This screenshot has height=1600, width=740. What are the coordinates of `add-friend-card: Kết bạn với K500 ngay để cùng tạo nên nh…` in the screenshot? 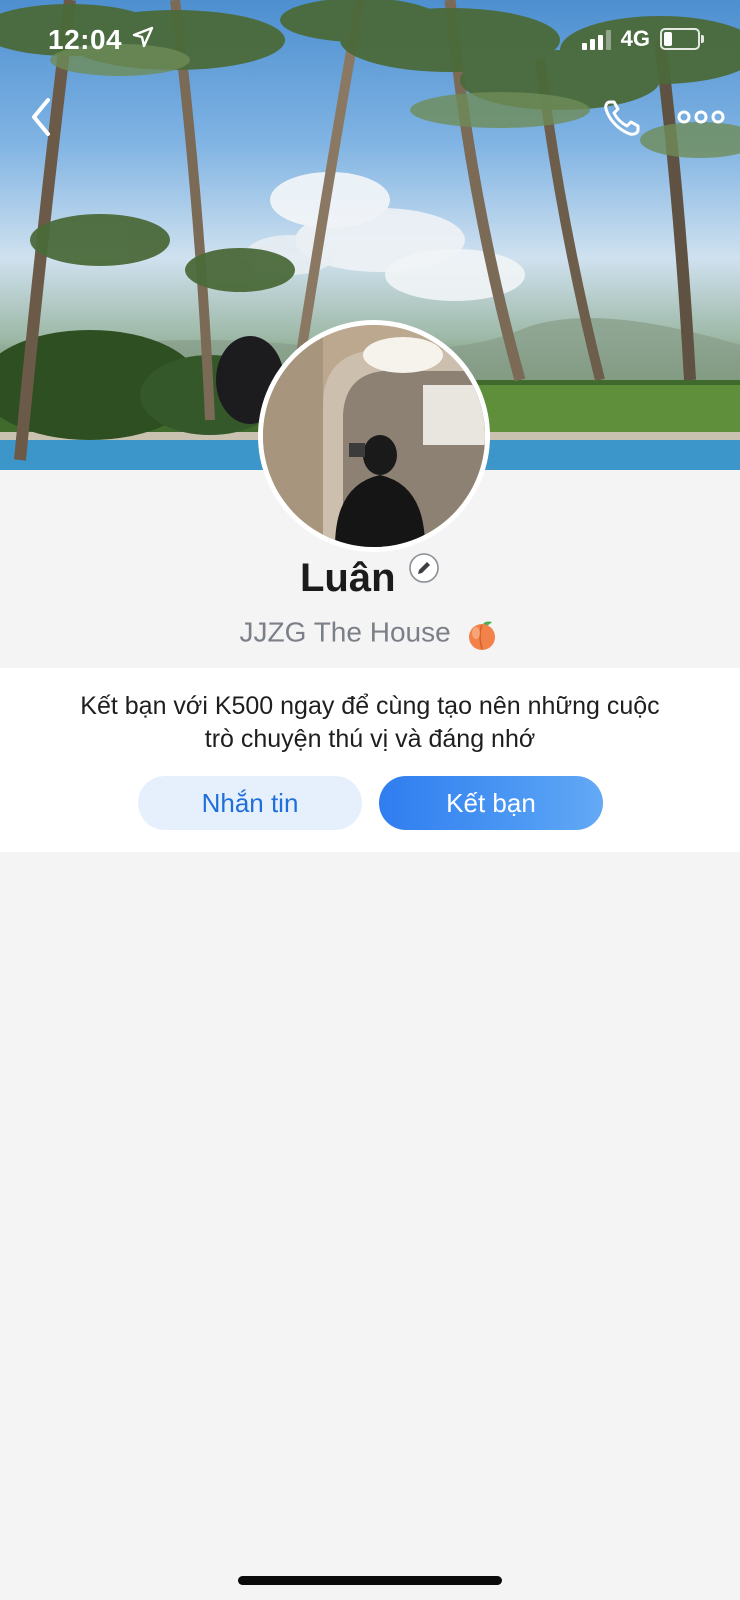 It's located at (370, 760).